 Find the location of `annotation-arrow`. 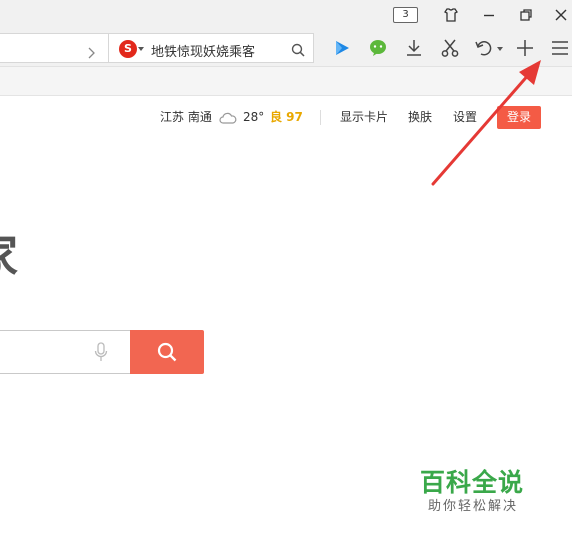

annotation-arrow is located at coordinates (486, 123).